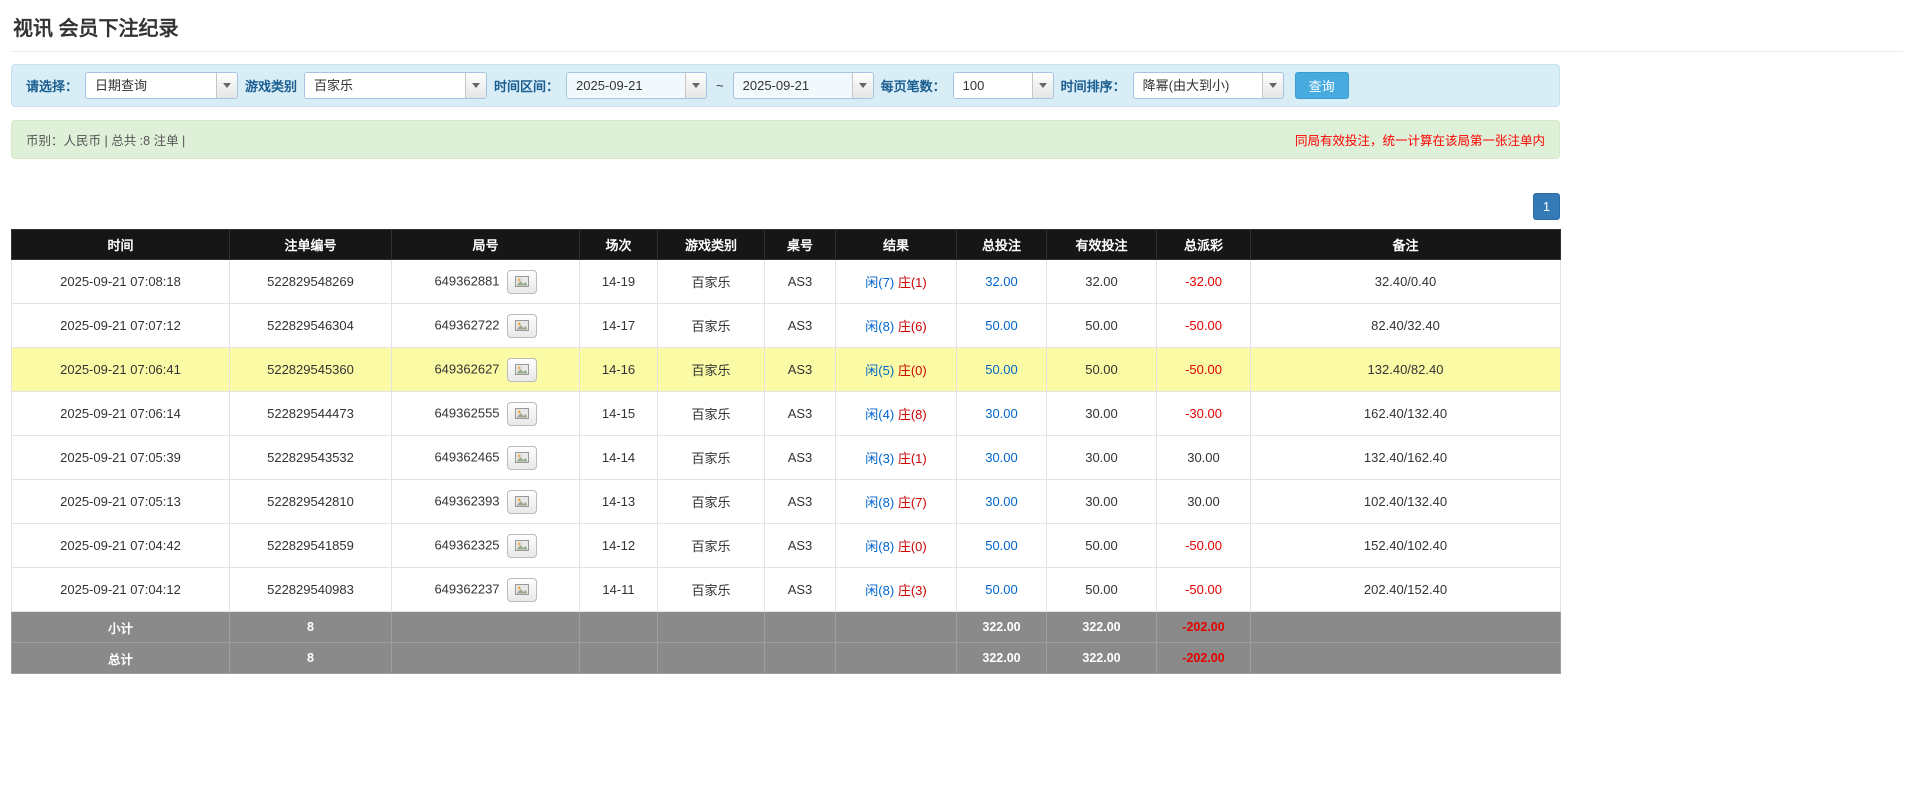 Image resolution: width=1914 pixels, height=810 pixels. I want to click on cell-round: 649362627, so click(485, 369).